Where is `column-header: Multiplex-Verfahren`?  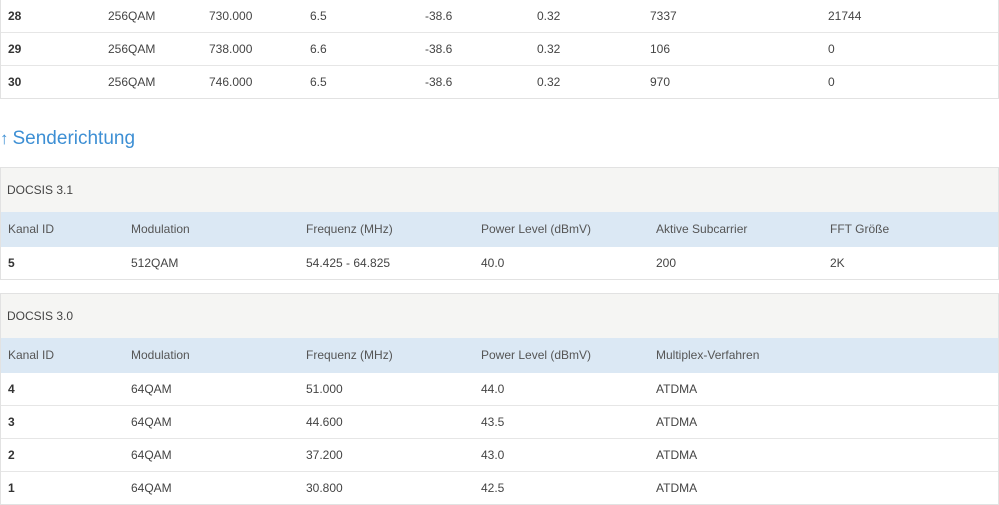 column-header: Multiplex-Verfahren is located at coordinates (708, 355).